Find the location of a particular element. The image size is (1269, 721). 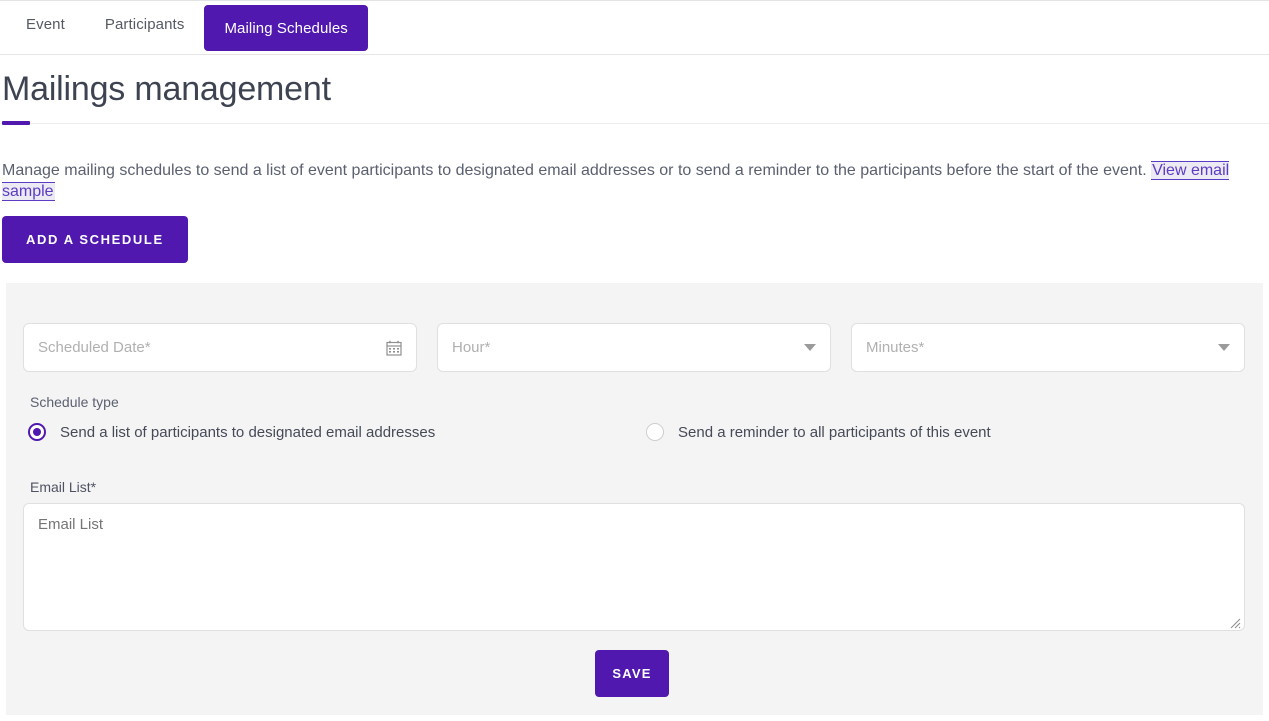

radio-selected-icon is located at coordinates (37, 432).